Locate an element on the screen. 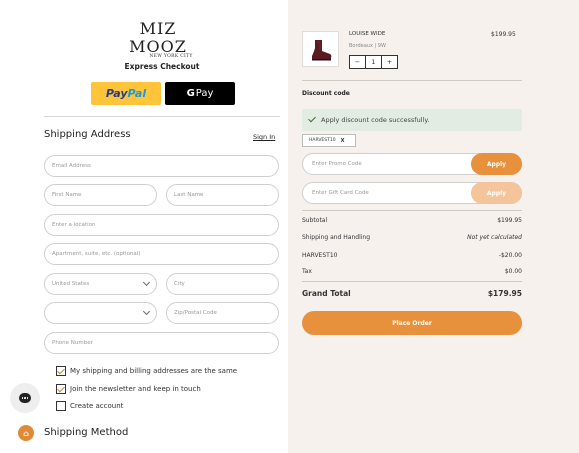 This screenshot has width=579, height=453. sign-in-link: Sign In is located at coordinates (264, 137).